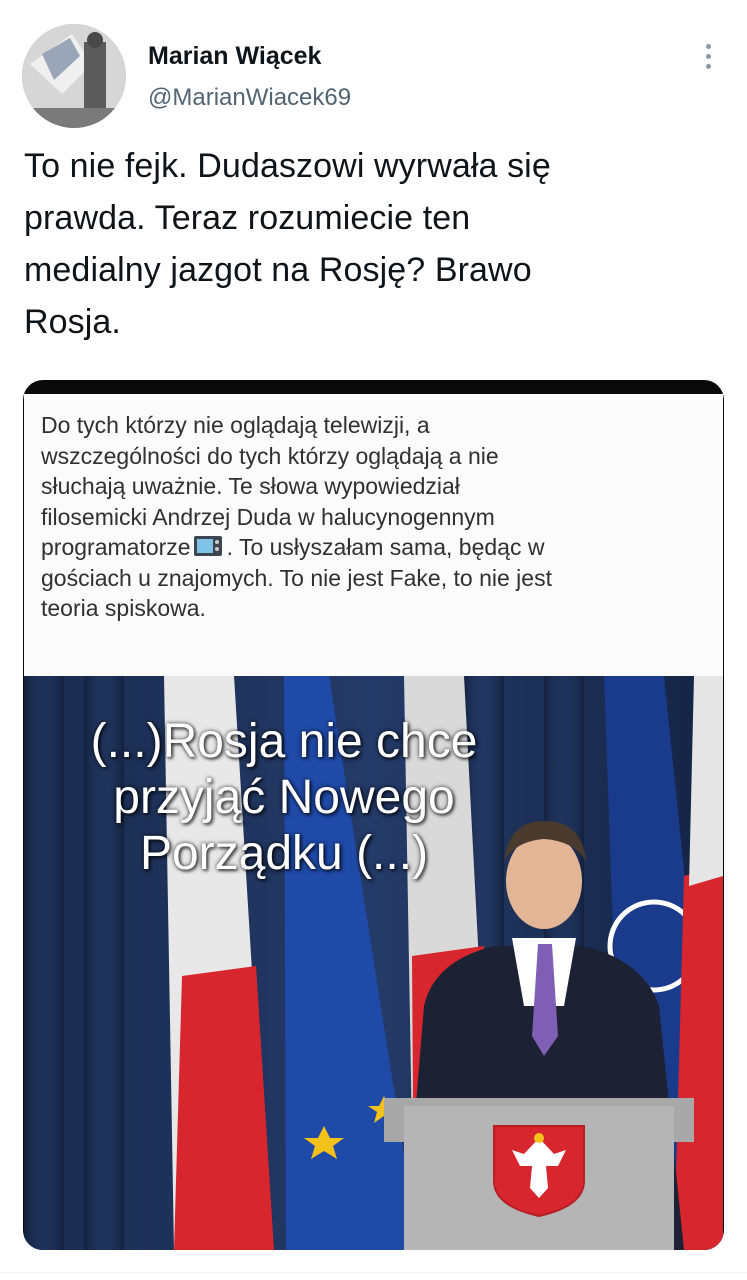  What do you see at coordinates (207, 546) in the screenshot?
I see `television-icon` at bounding box center [207, 546].